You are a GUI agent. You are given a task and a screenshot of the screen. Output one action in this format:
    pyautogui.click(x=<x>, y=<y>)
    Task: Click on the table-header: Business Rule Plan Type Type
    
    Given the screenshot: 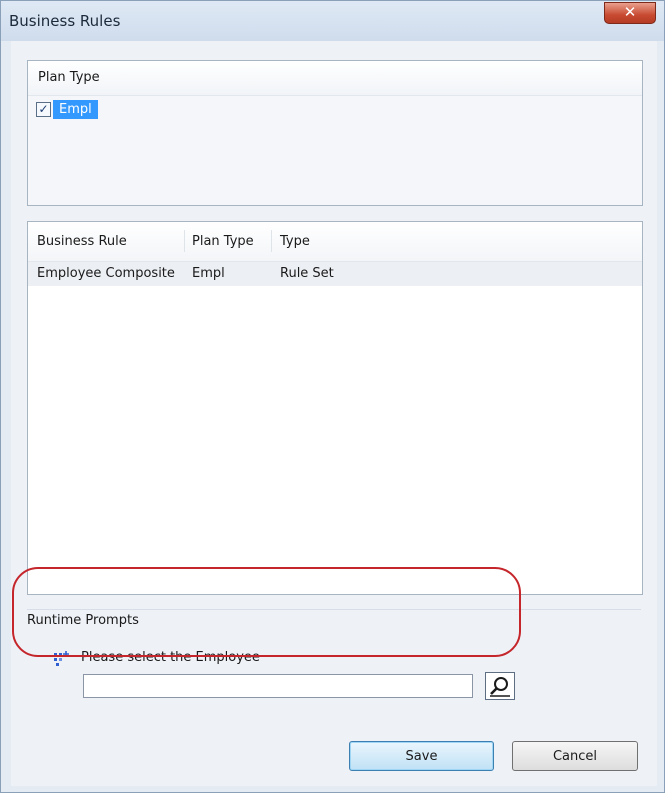 What is the action you would take?
    pyautogui.click(x=335, y=242)
    